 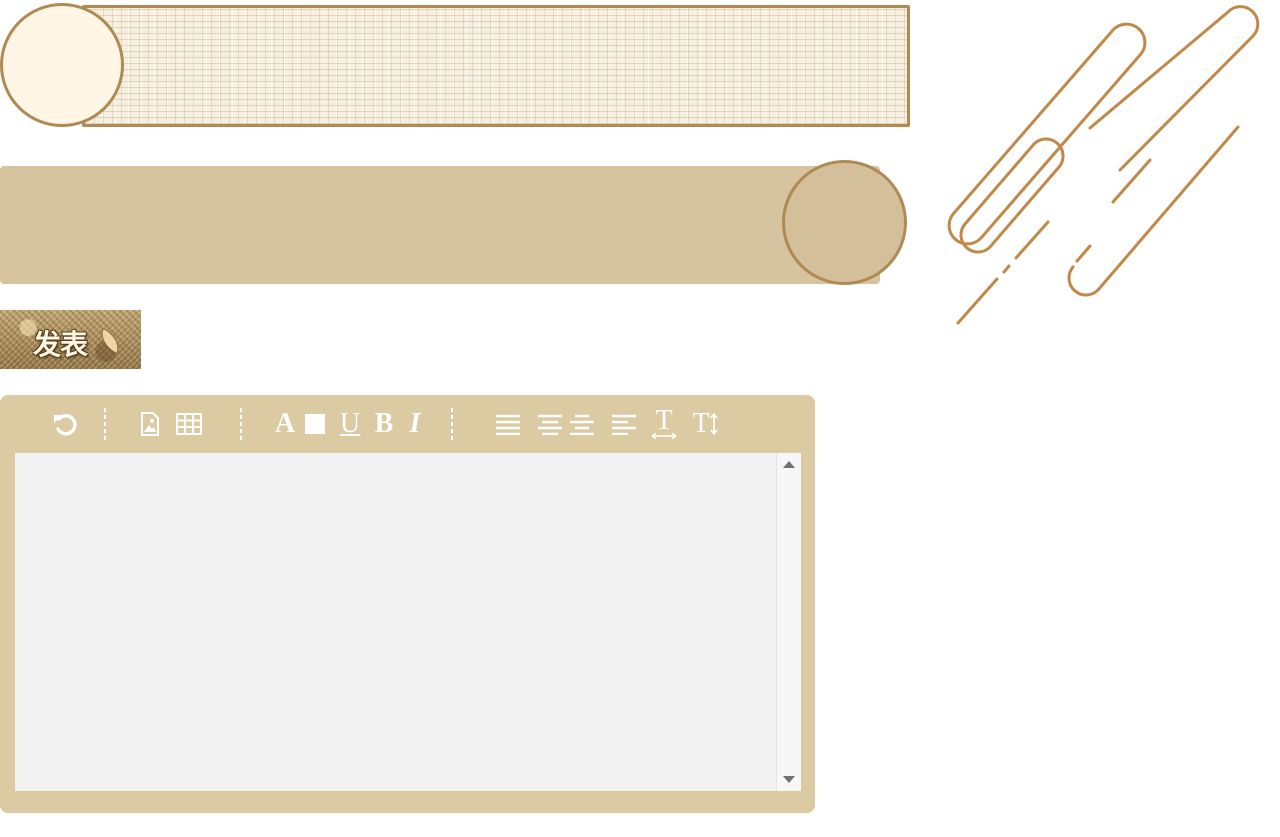 What do you see at coordinates (315, 424) in the screenshot?
I see `background-color-icon` at bounding box center [315, 424].